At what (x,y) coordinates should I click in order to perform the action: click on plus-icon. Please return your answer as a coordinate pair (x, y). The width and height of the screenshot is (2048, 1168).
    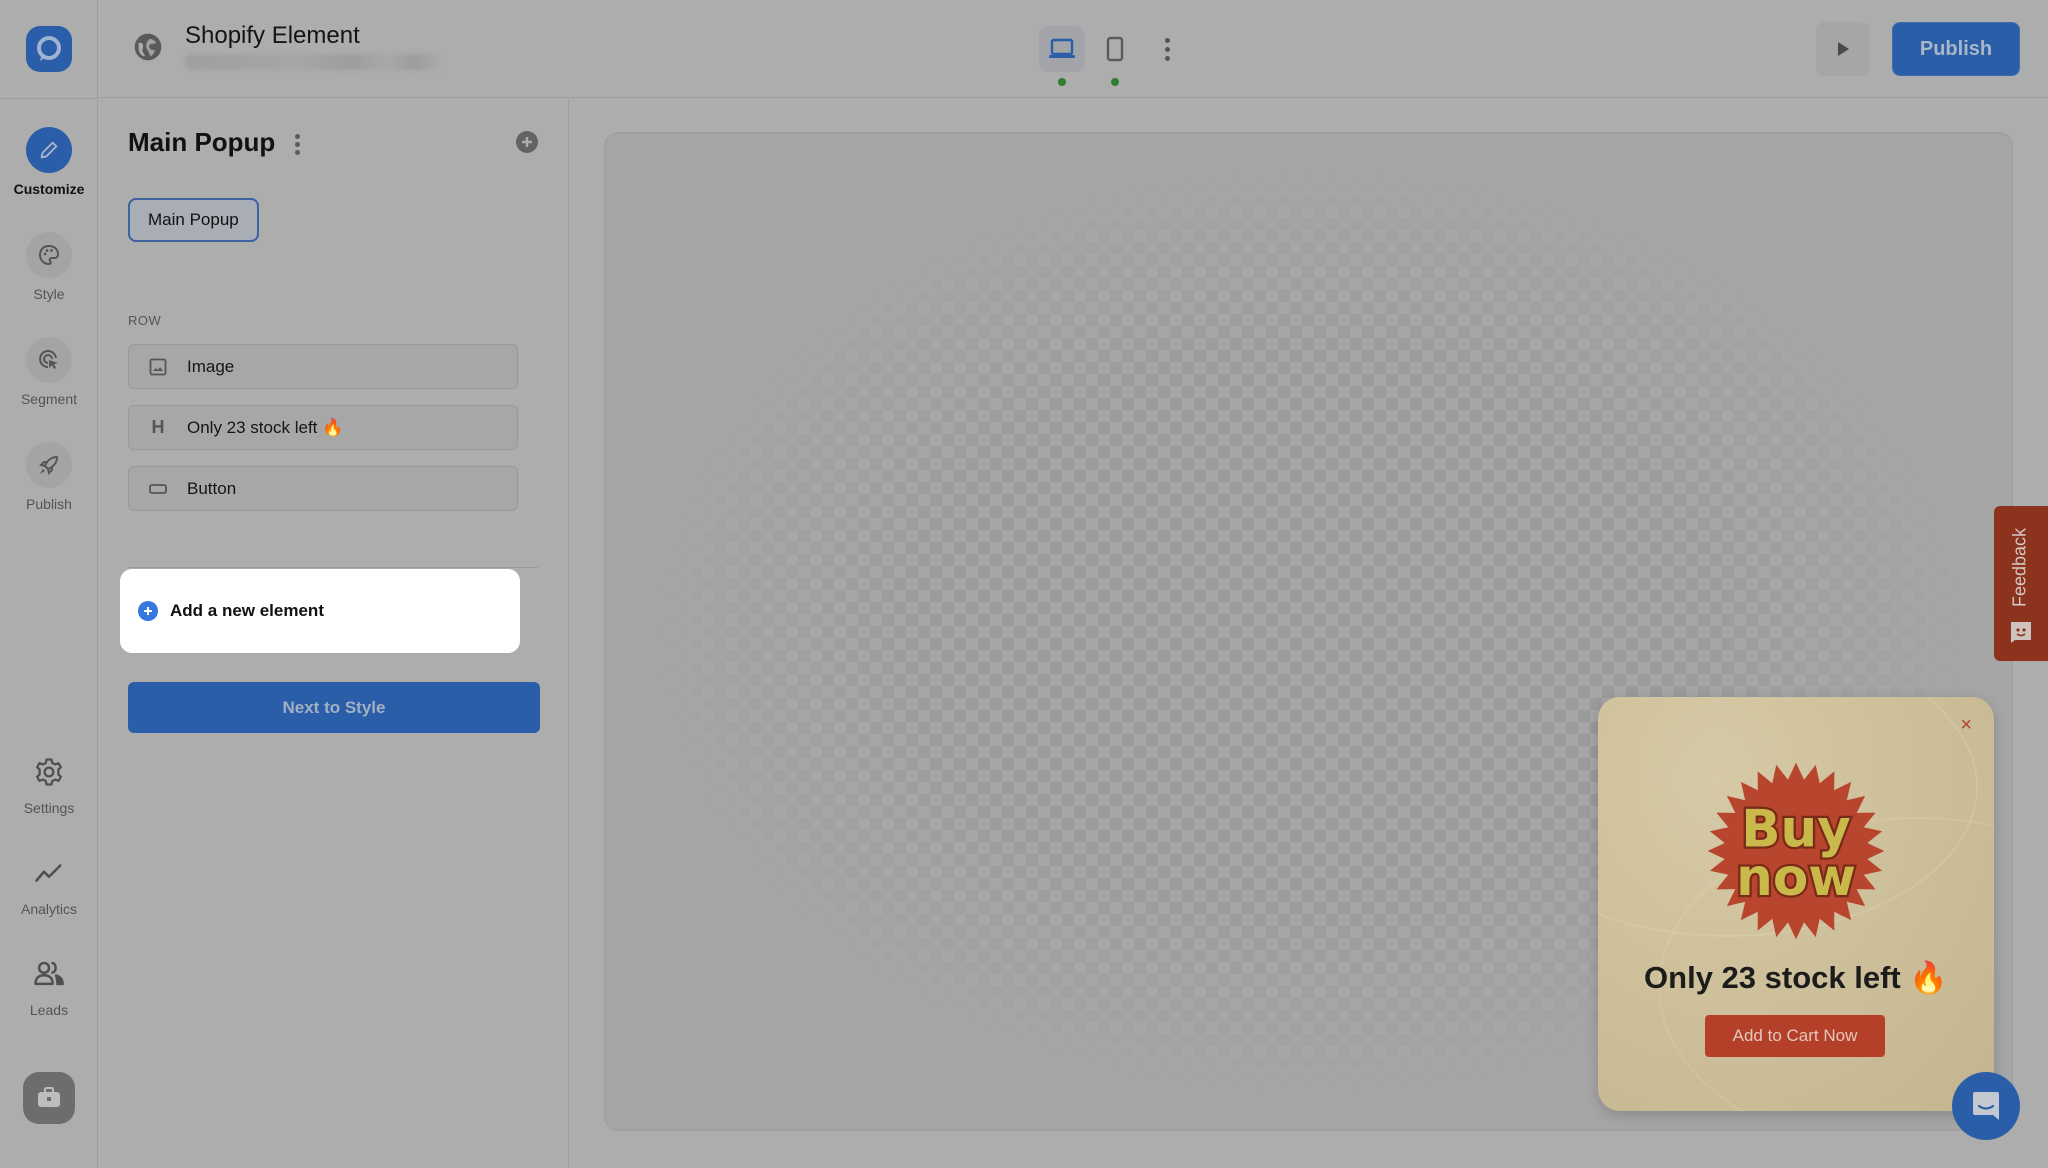
    Looking at the image, I should click on (527, 142).